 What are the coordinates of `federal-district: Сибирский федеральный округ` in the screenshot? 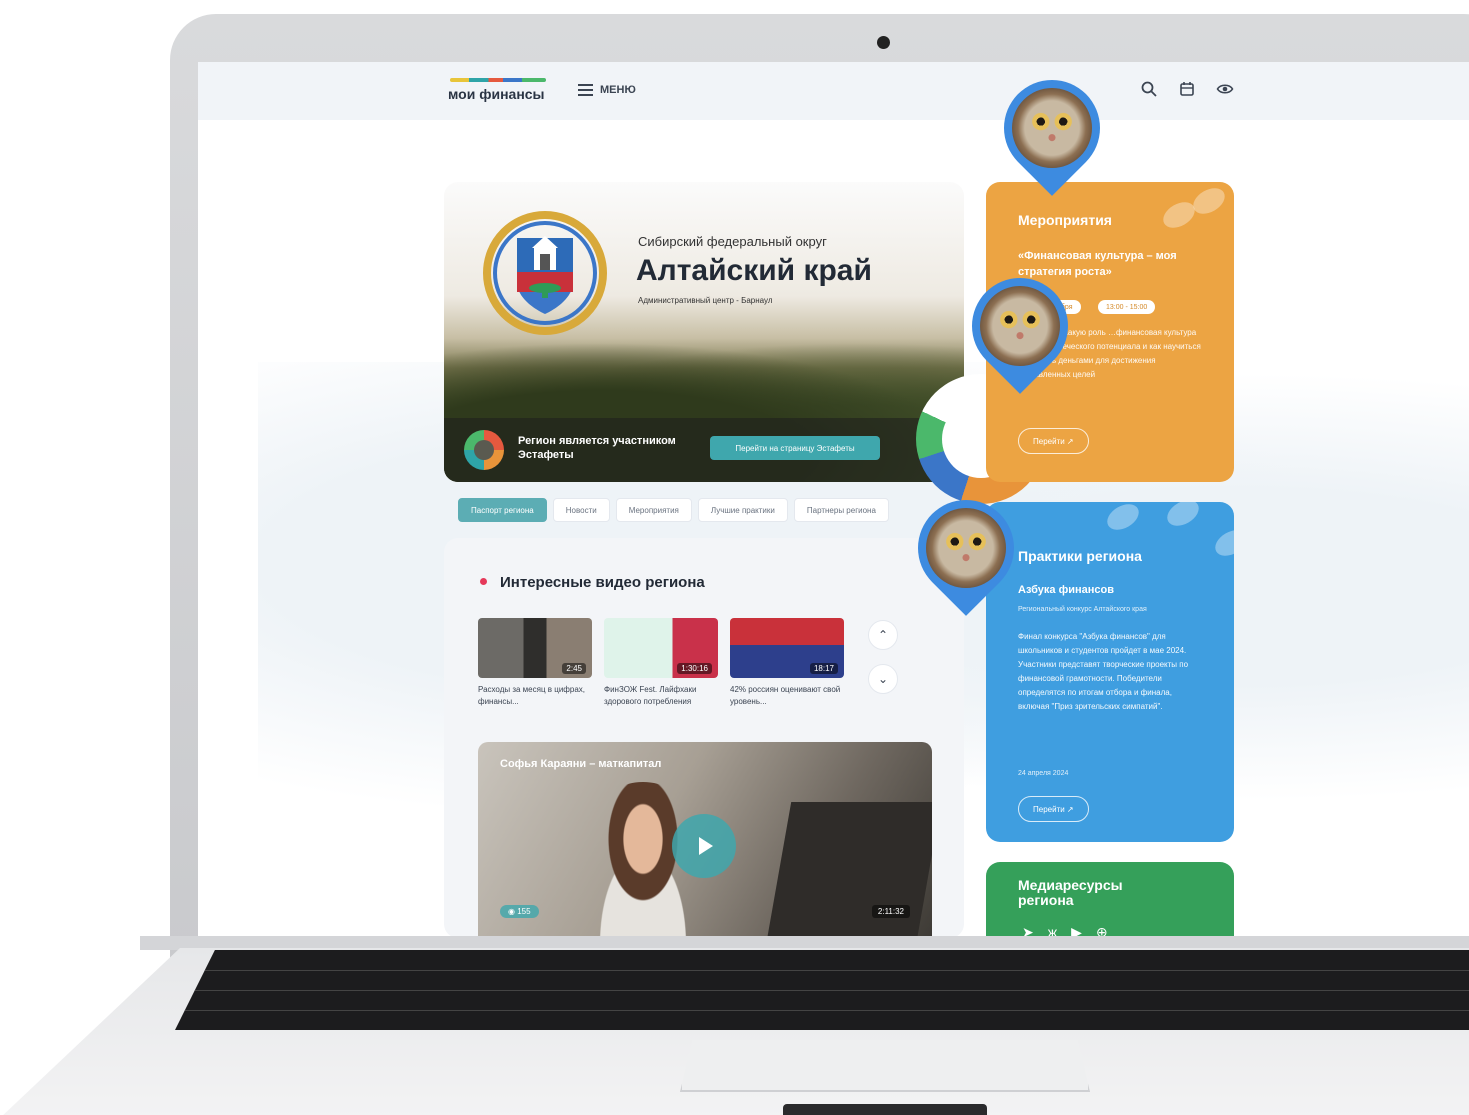 It's located at (732, 241).